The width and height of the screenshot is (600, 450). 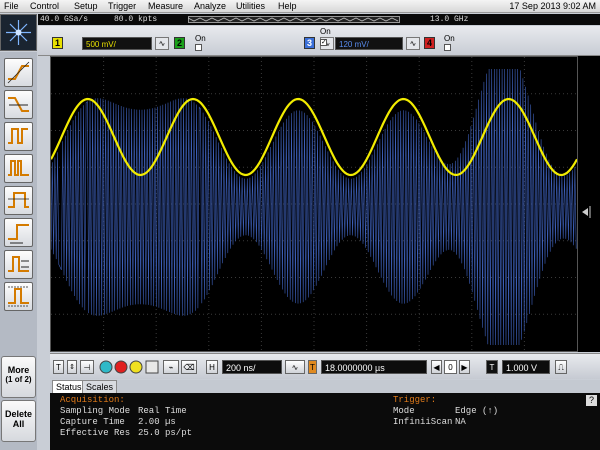 What do you see at coordinates (252, 367) in the screenshot?
I see `horizontal-scale-field: 200 ns/` at bounding box center [252, 367].